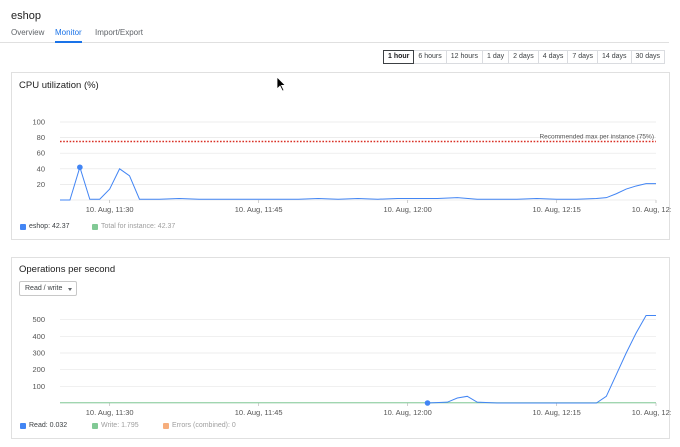 The height and width of the screenshot is (447, 680). I want to click on legend-read: Read: 0.032, so click(43, 425).